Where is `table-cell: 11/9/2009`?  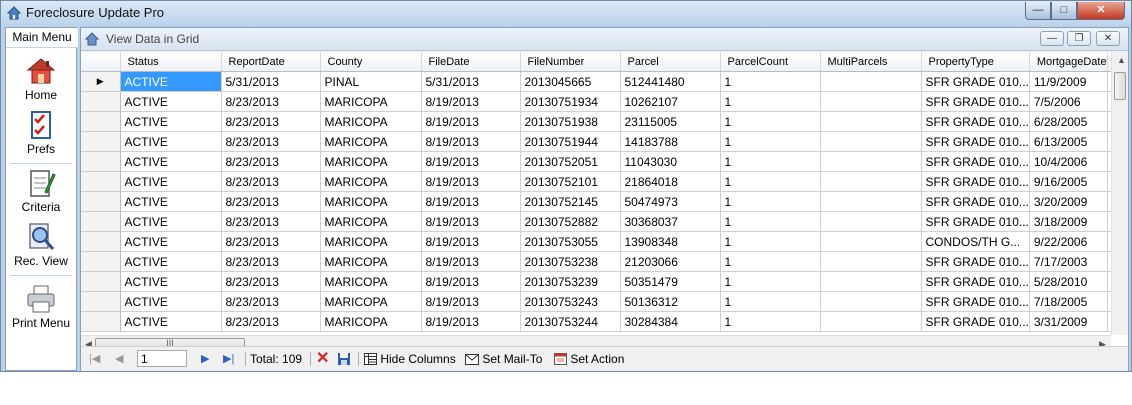
table-cell: 11/9/2009 is located at coordinates (1068, 81).